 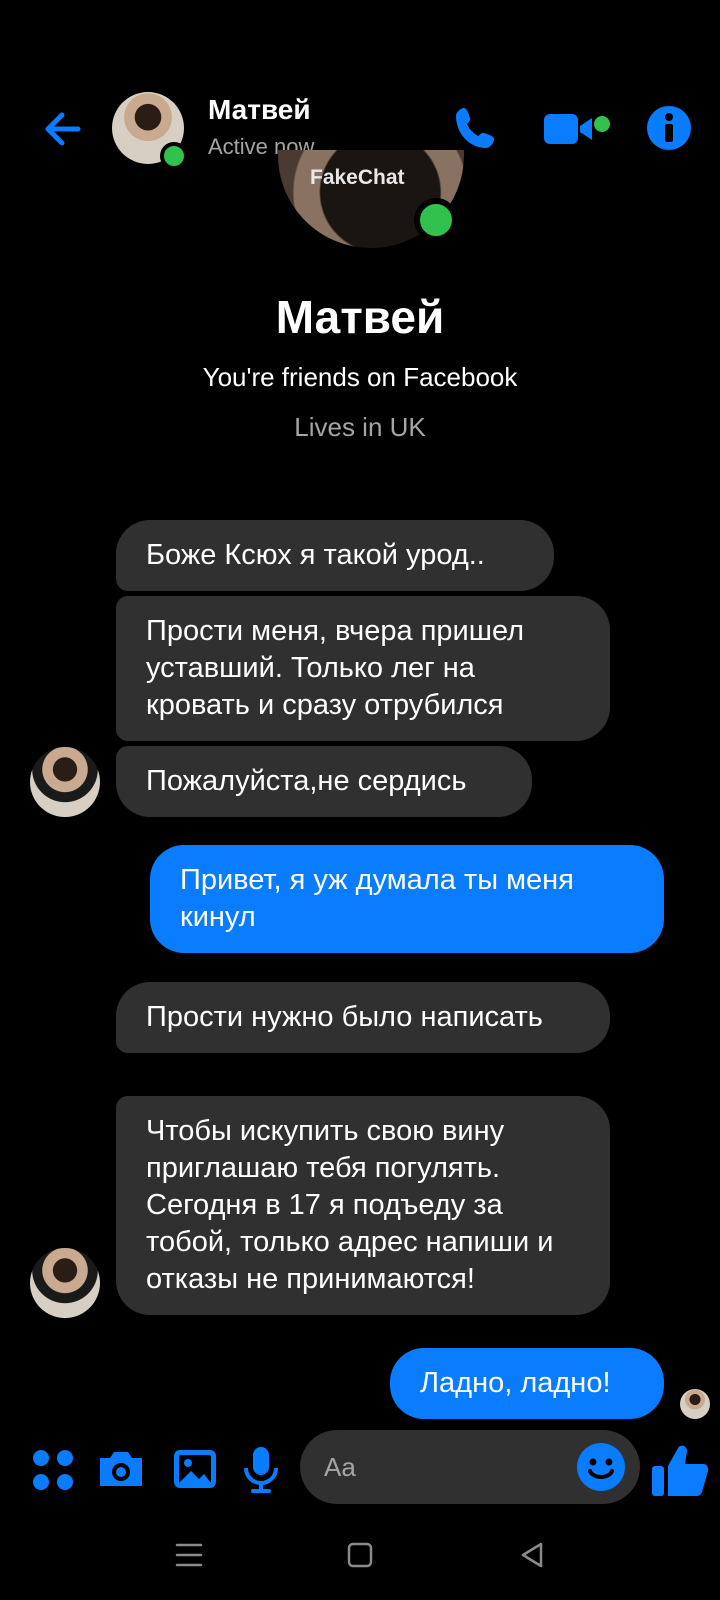 What do you see at coordinates (439, 1467) in the screenshot?
I see `message-input` at bounding box center [439, 1467].